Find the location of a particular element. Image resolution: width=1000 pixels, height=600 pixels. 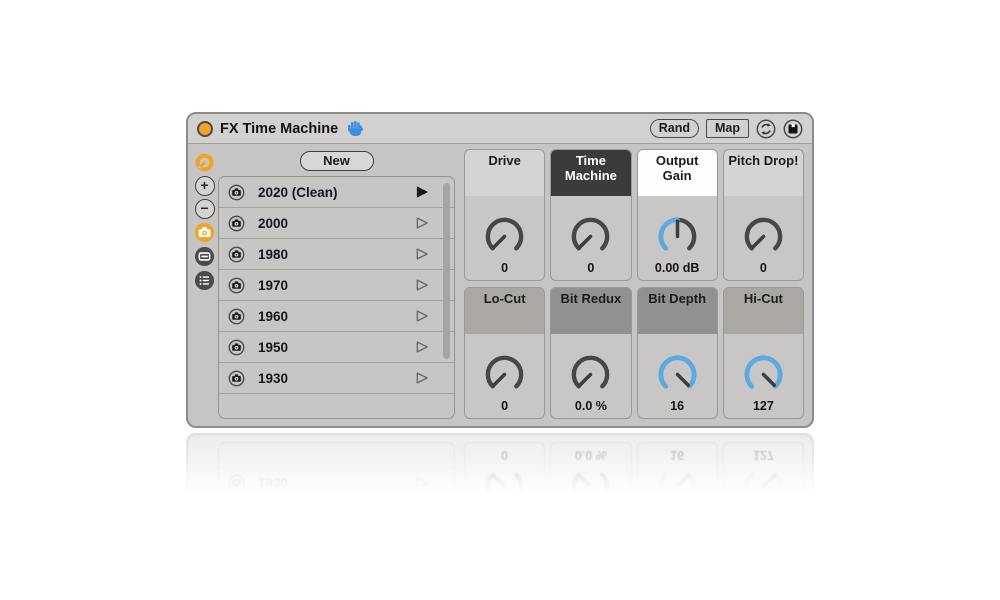

variation-row: 2000 is located at coordinates (336, 223).